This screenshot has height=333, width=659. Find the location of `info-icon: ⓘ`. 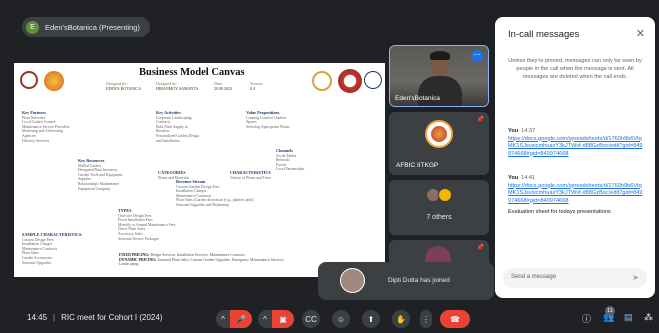

info-icon: ⓘ is located at coordinates (586, 318).